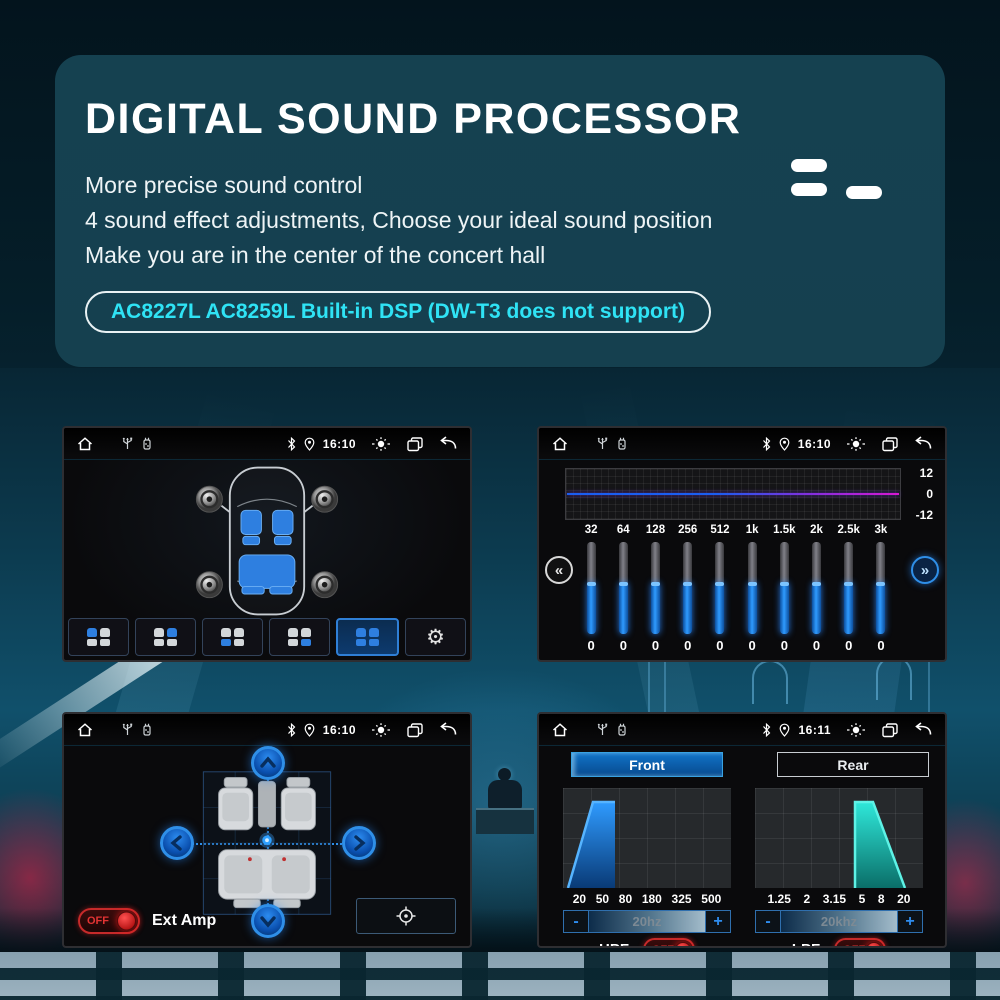 The width and height of the screenshot is (1000, 1000). I want to click on hpf-frequency-stepper: - 20hz +, so click(647, 921).